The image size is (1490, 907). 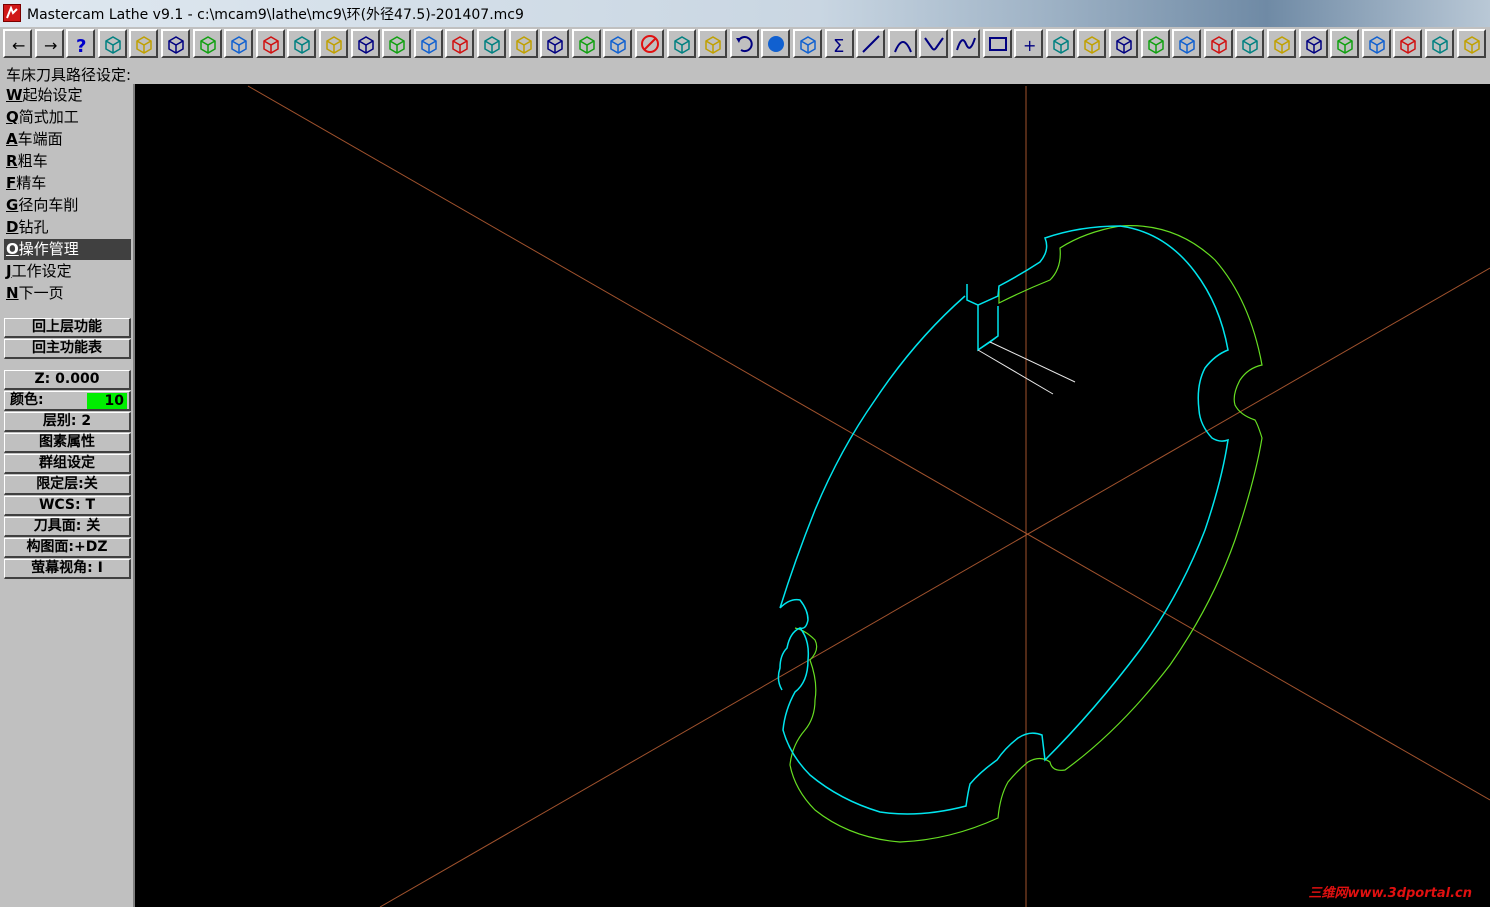 I want to click on prompt-text: 车床刀具路径设定:, so click(x=69, y=75).